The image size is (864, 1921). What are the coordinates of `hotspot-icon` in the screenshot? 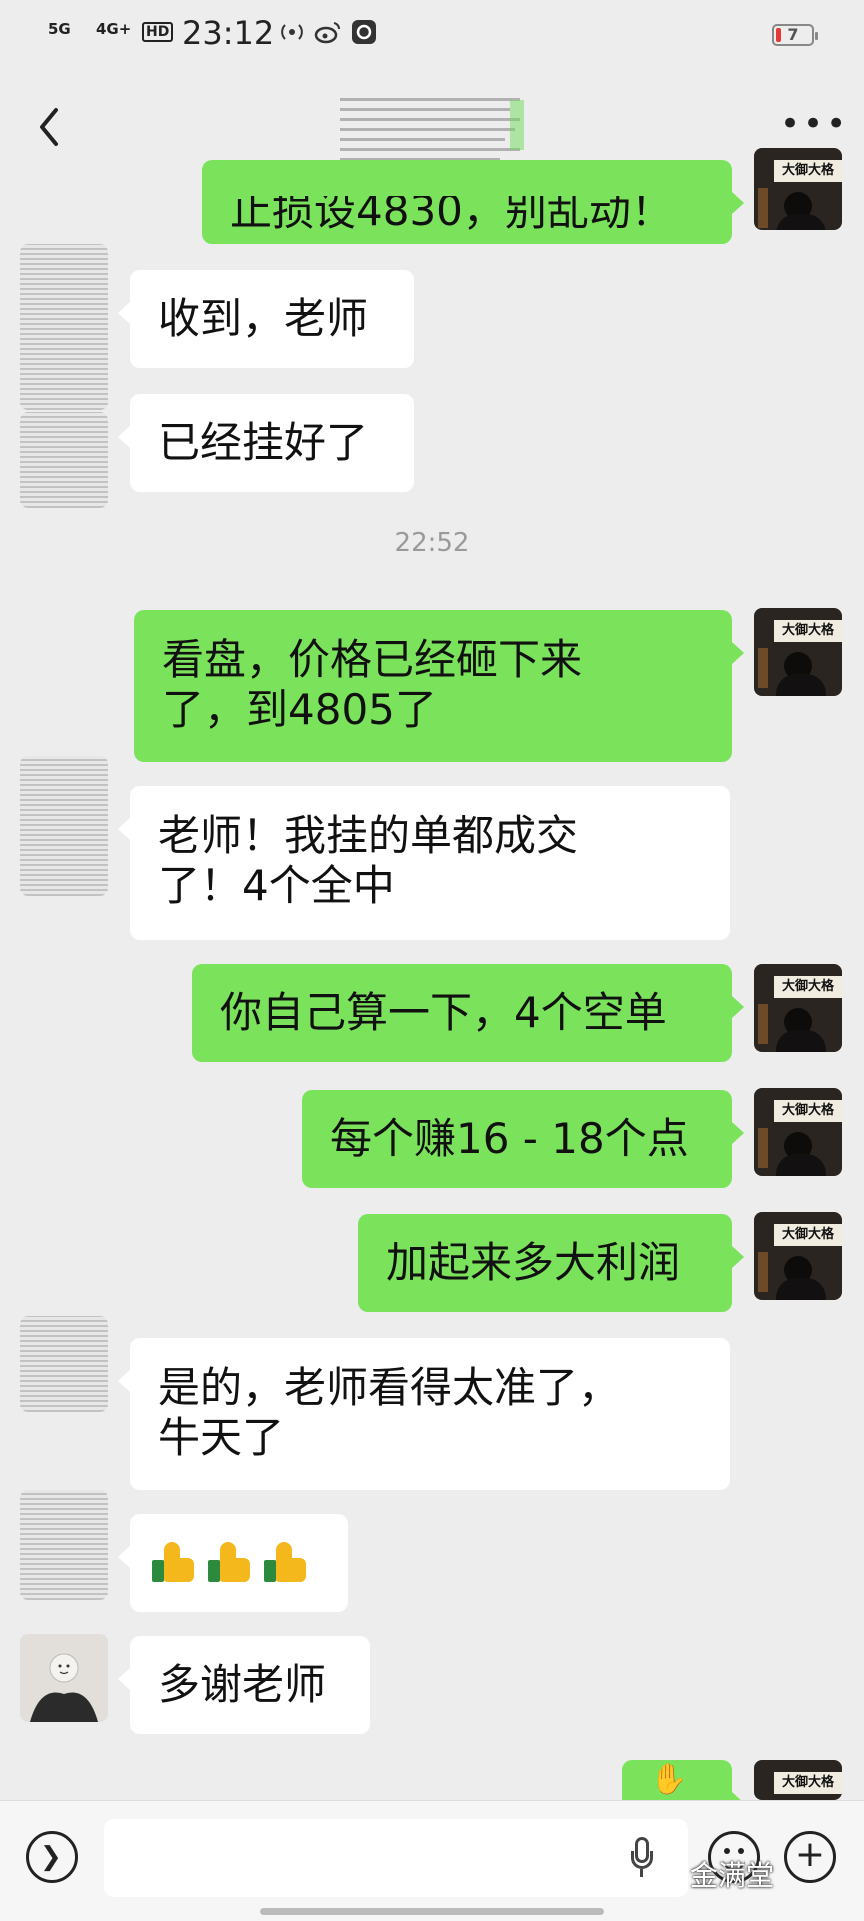 It's located at (292, 32).